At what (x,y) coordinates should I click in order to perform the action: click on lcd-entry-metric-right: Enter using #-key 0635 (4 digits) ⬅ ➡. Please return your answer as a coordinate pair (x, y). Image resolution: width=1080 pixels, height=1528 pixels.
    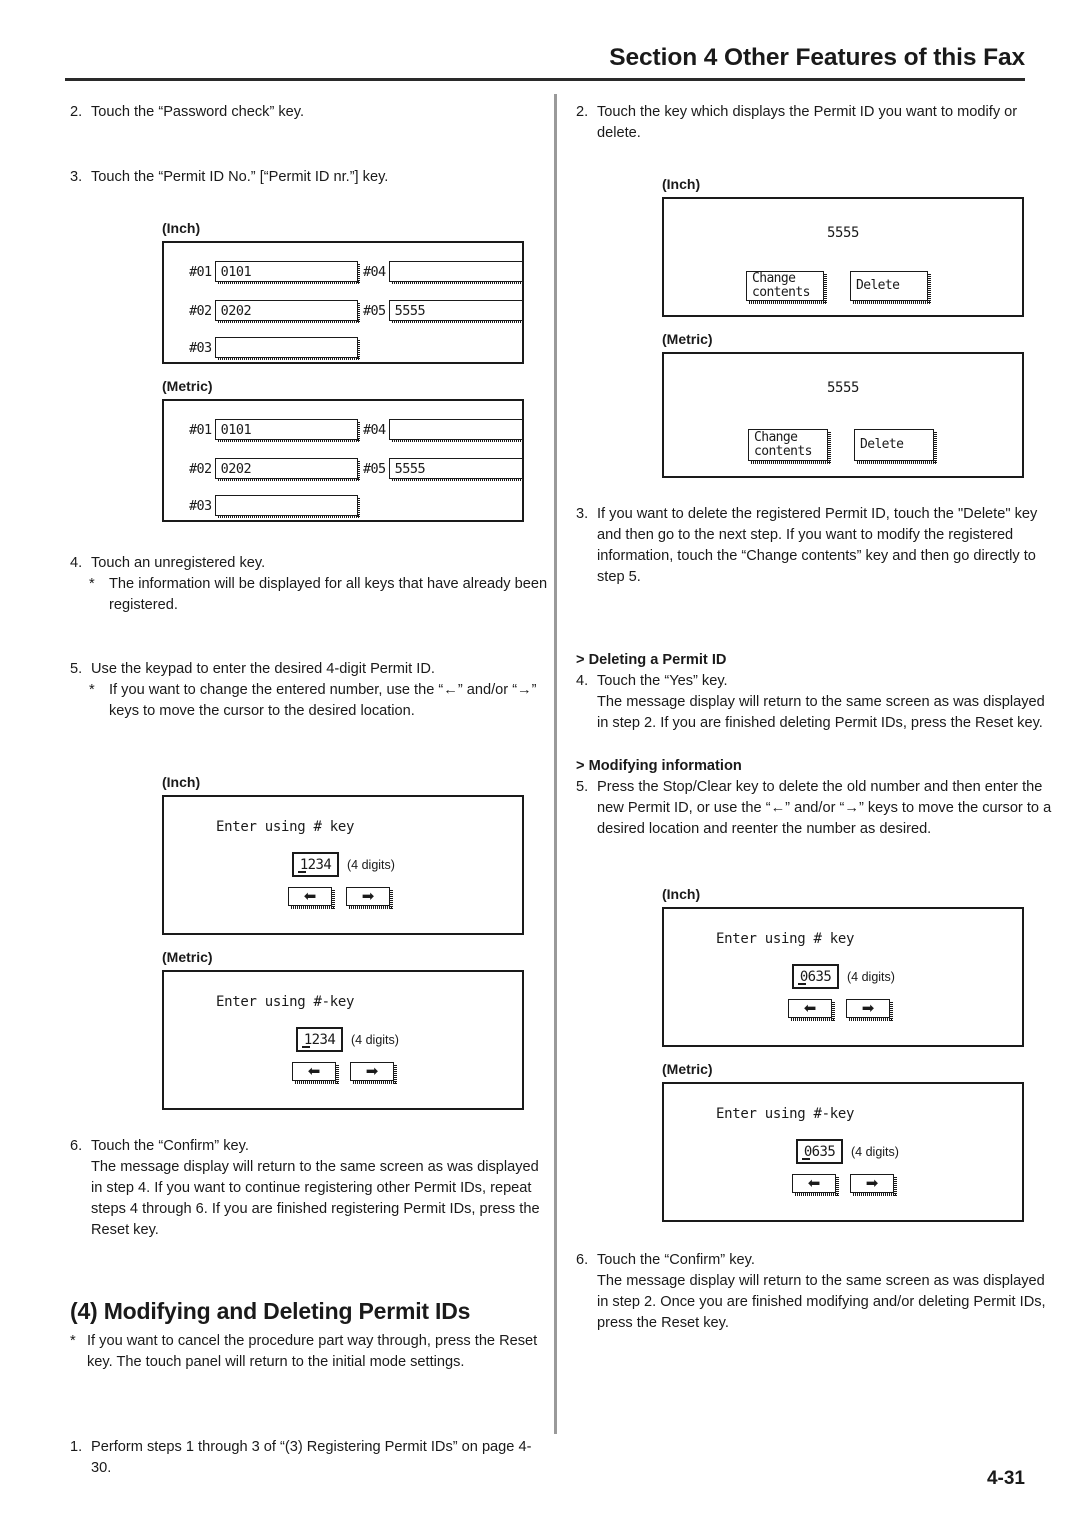
    Looking at the image, I should click on (843, 1152).